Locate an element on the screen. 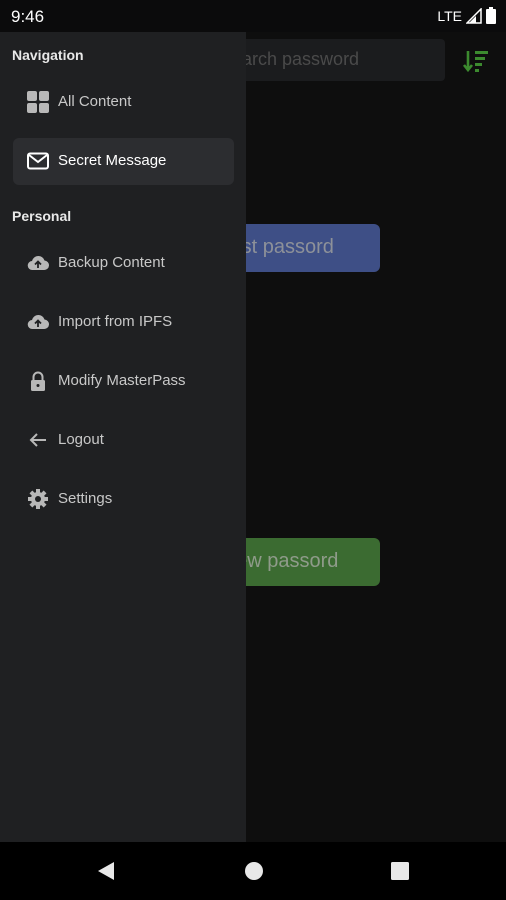  sort-icon is located at coordinates (476, 62).